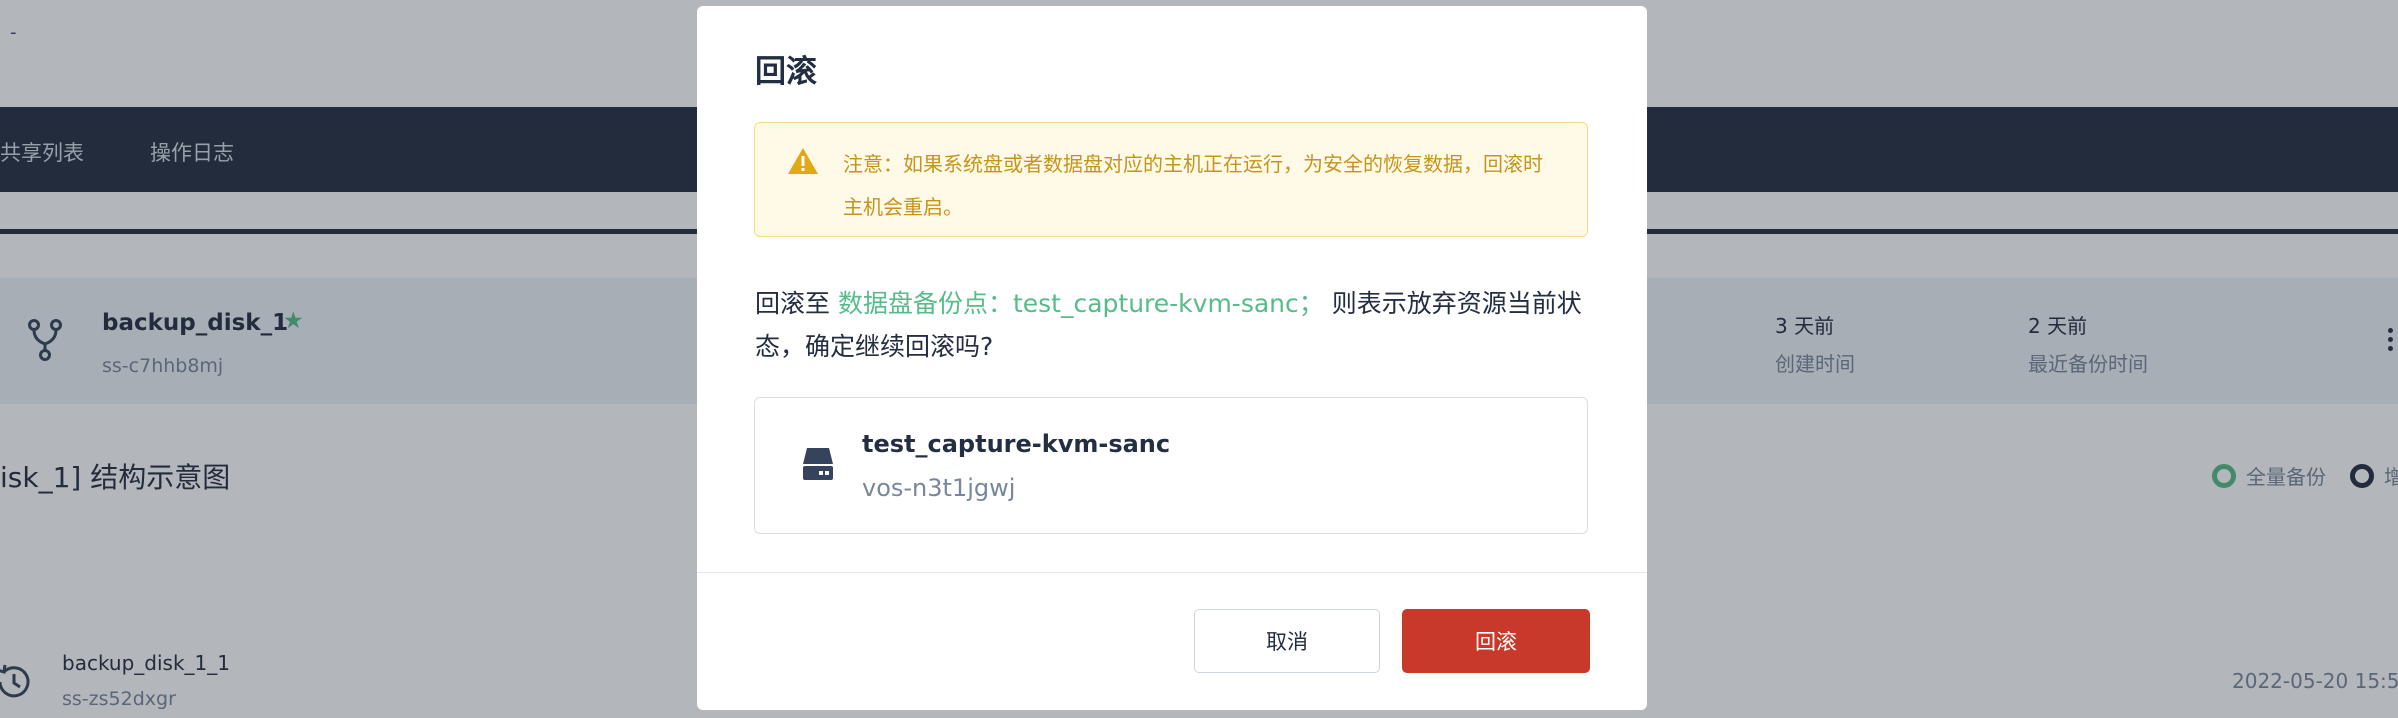  I want to click on dialog-title: 回滚, so click(786, 72).